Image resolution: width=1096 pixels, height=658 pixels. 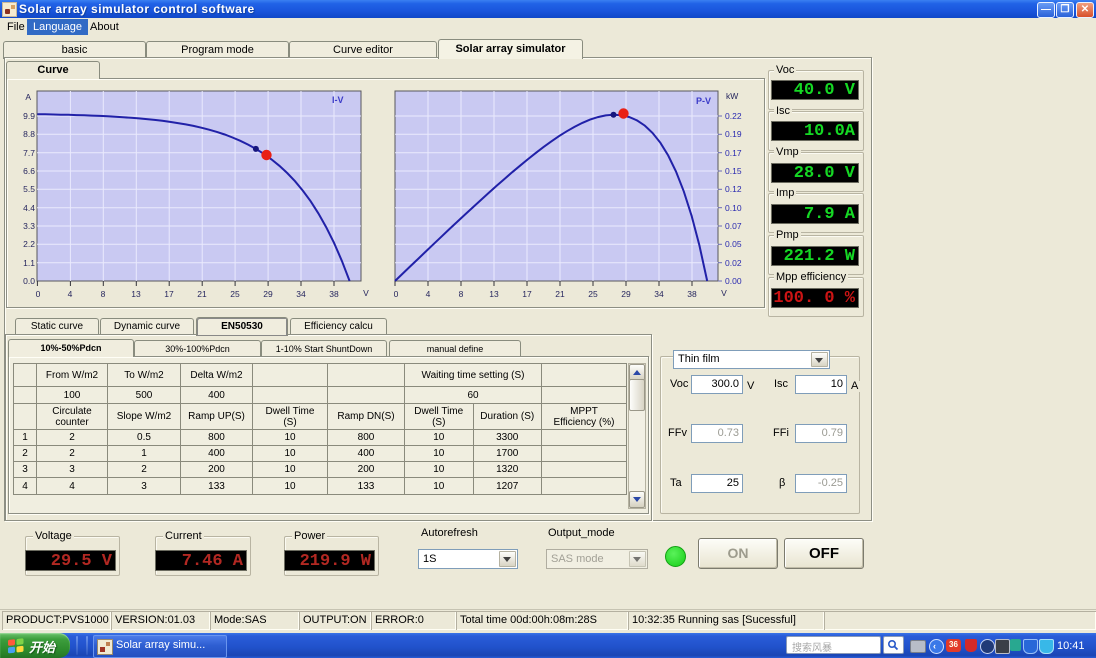 I want to click on svg-text: 0.15, so click(x=733, y=171).